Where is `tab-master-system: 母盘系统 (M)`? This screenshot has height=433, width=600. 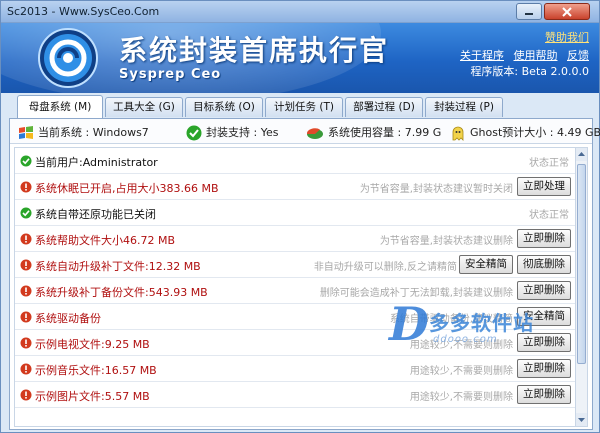 tab-master-system: 母盘系统 (M) is located at coordinates (60, 106).